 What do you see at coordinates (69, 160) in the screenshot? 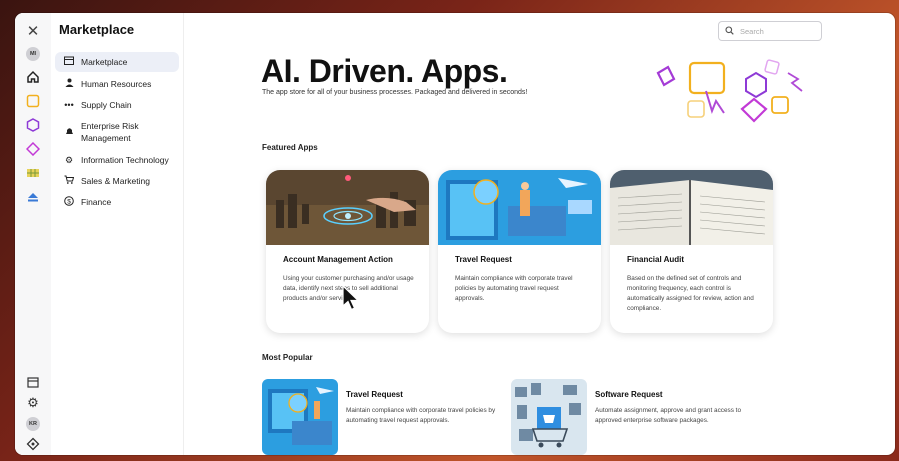
I see `gear-icon: ⚙` at bounding box center [69, 160].